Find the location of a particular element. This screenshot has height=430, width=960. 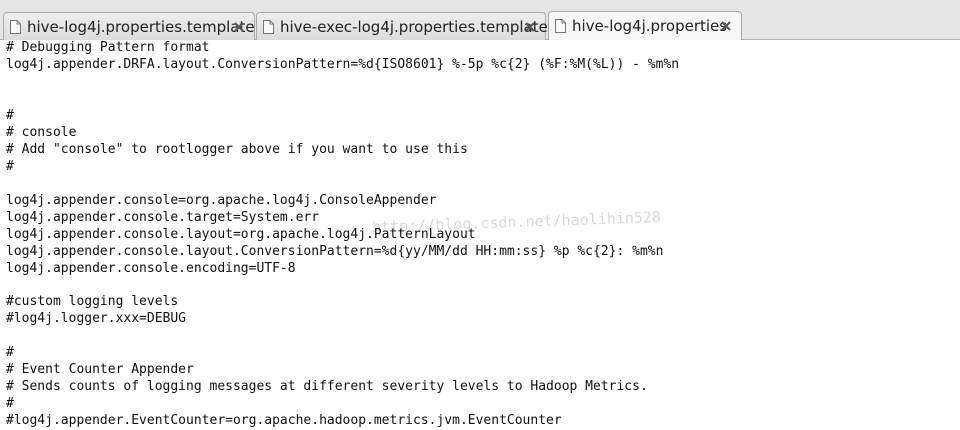

tab-hive-exec-log4j-properties-template: hive-exec-log4j.properties.template is located at coordinates (402, 26).